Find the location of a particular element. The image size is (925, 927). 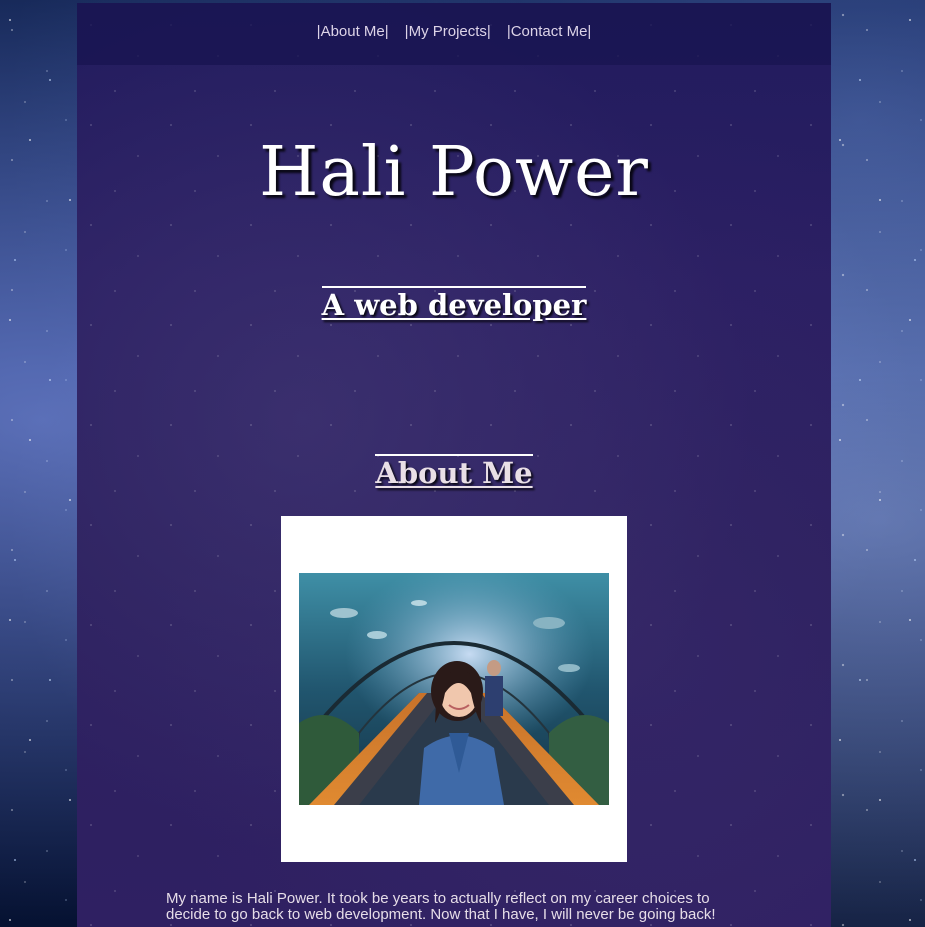

page-title: Hali Power is located at coordinates (454, 172).